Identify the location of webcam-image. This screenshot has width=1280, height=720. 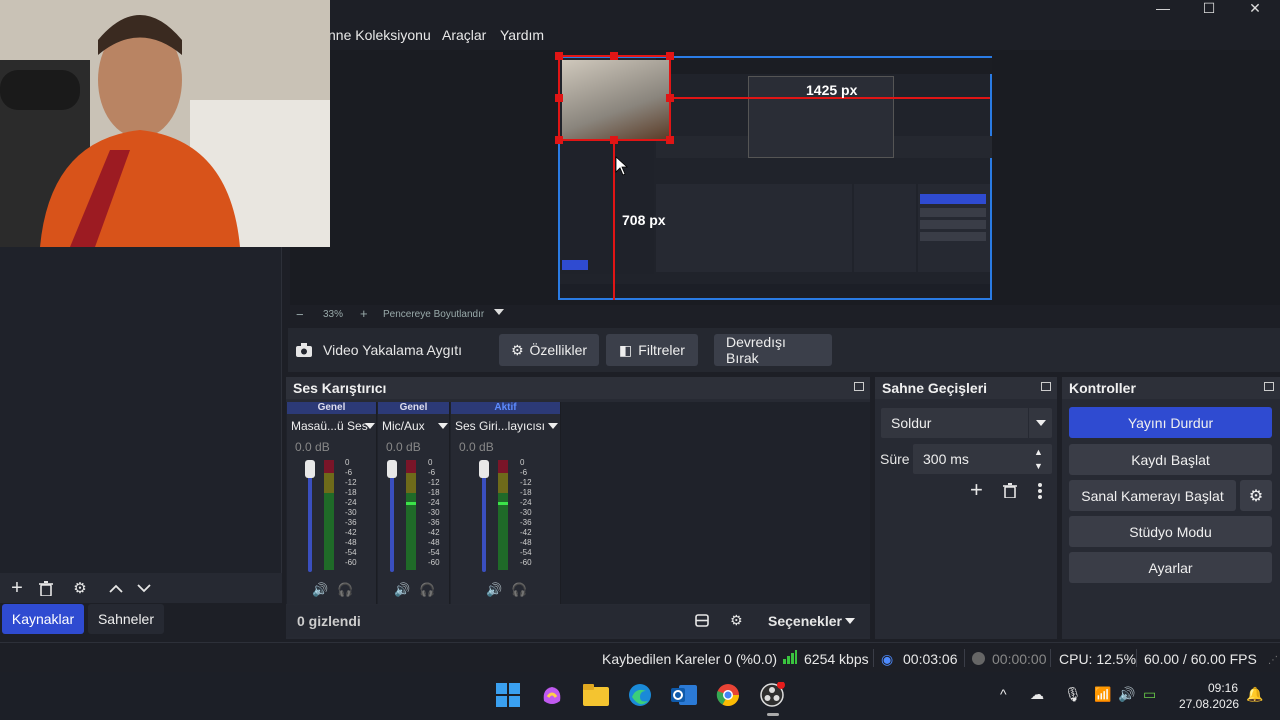
(165, 123).